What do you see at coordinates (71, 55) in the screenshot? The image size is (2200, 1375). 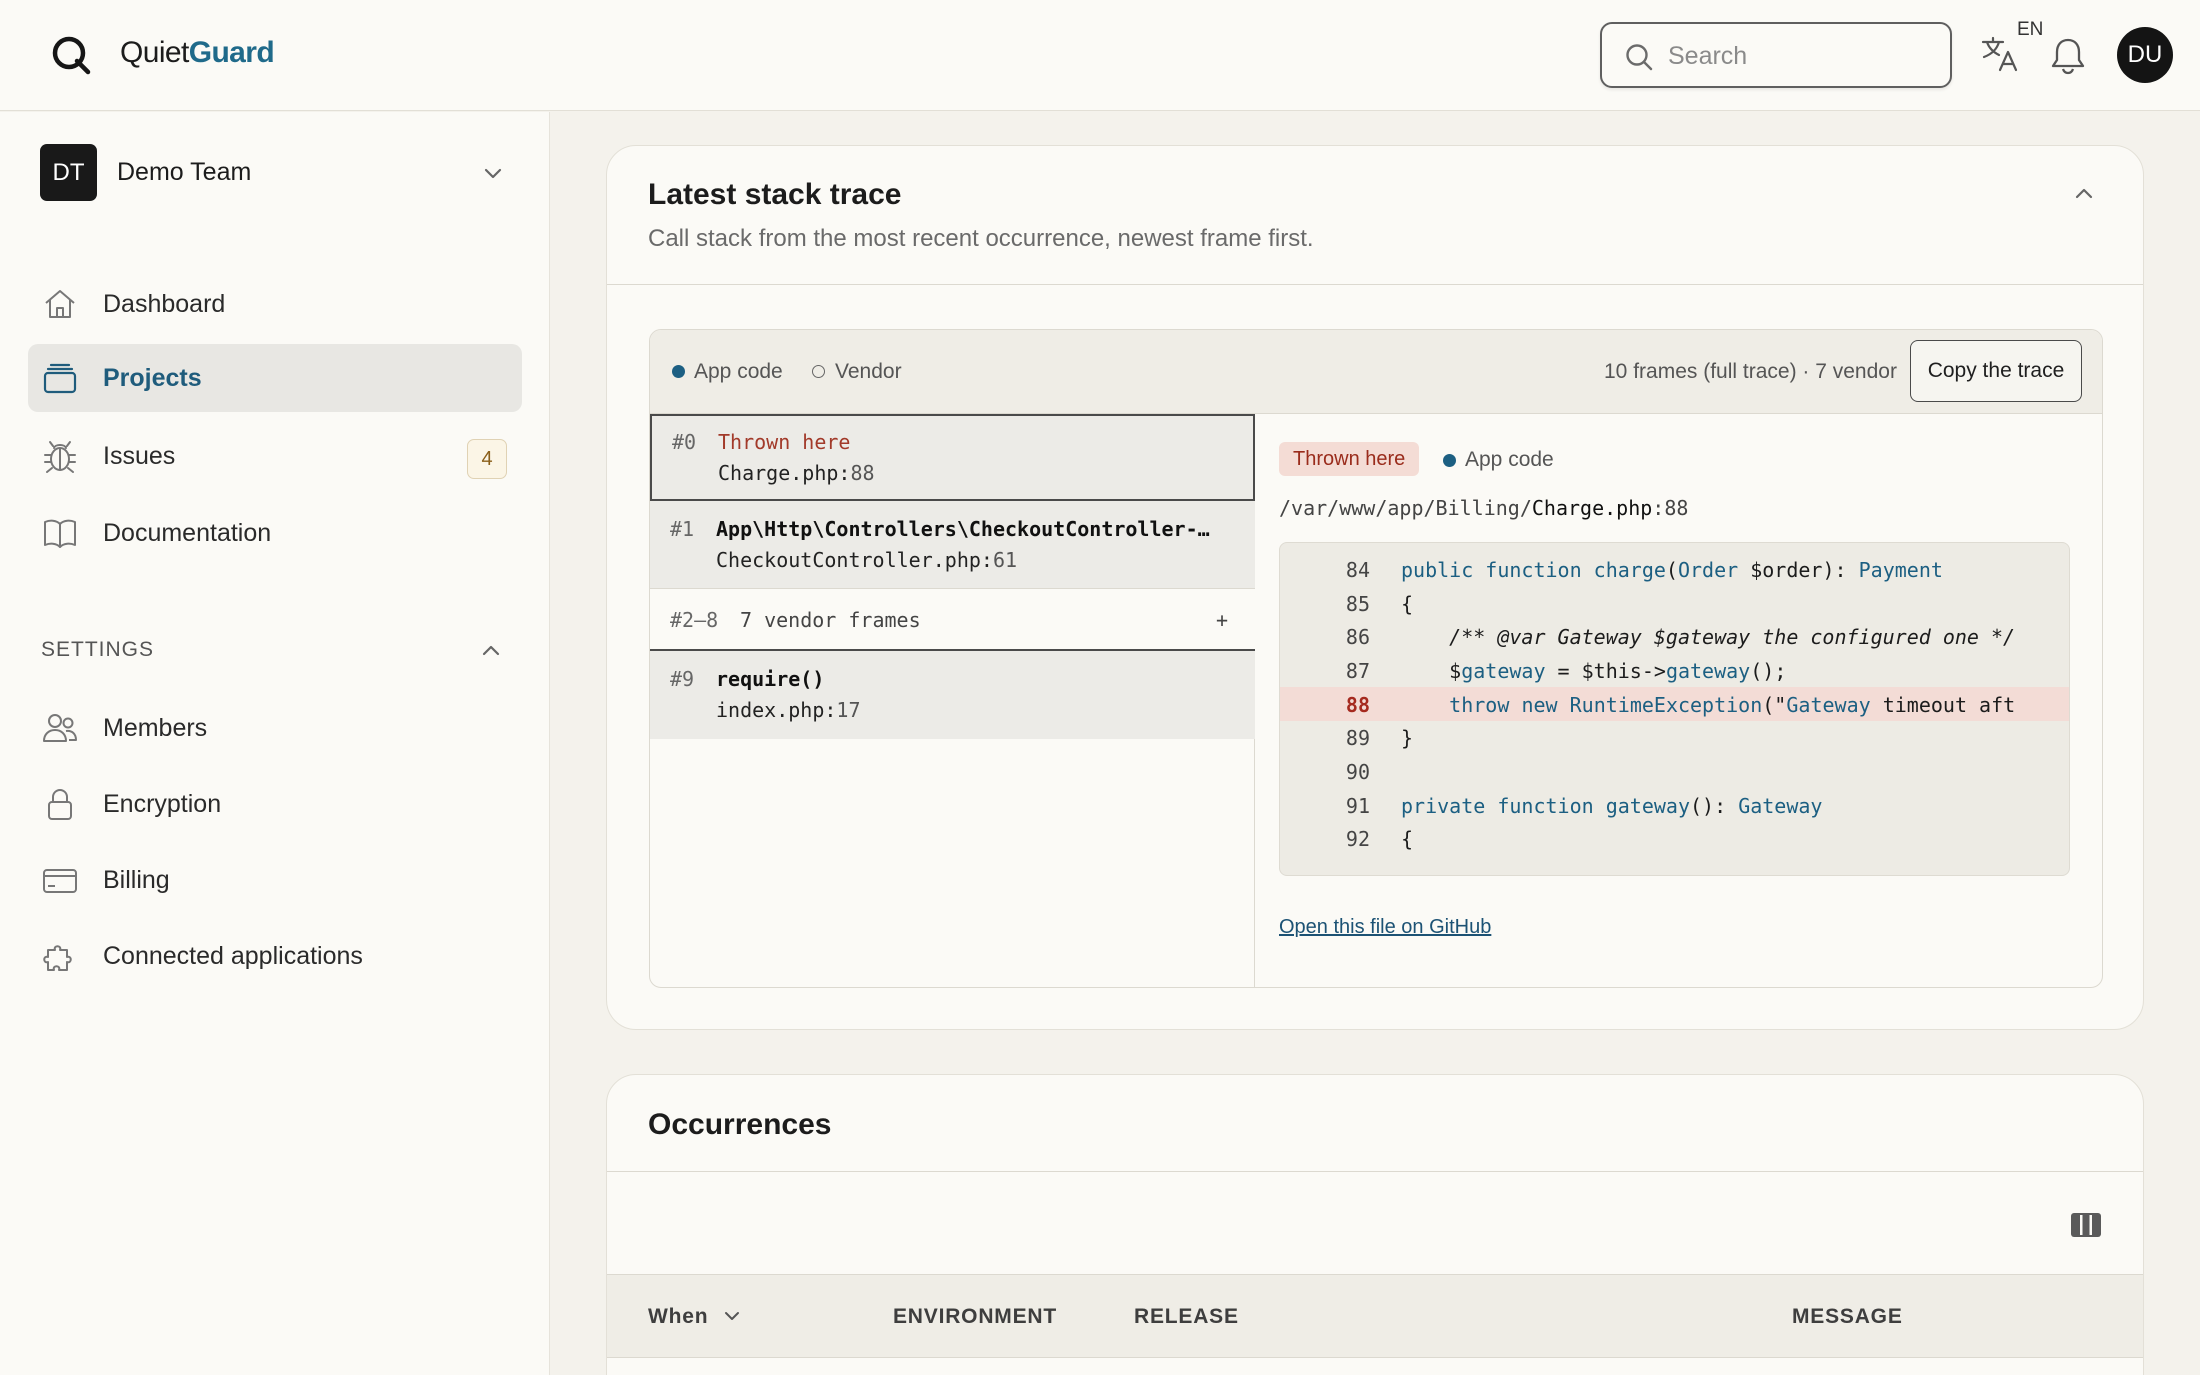 I see `quietguard-logo-icon` at bounding box center [71, 55].